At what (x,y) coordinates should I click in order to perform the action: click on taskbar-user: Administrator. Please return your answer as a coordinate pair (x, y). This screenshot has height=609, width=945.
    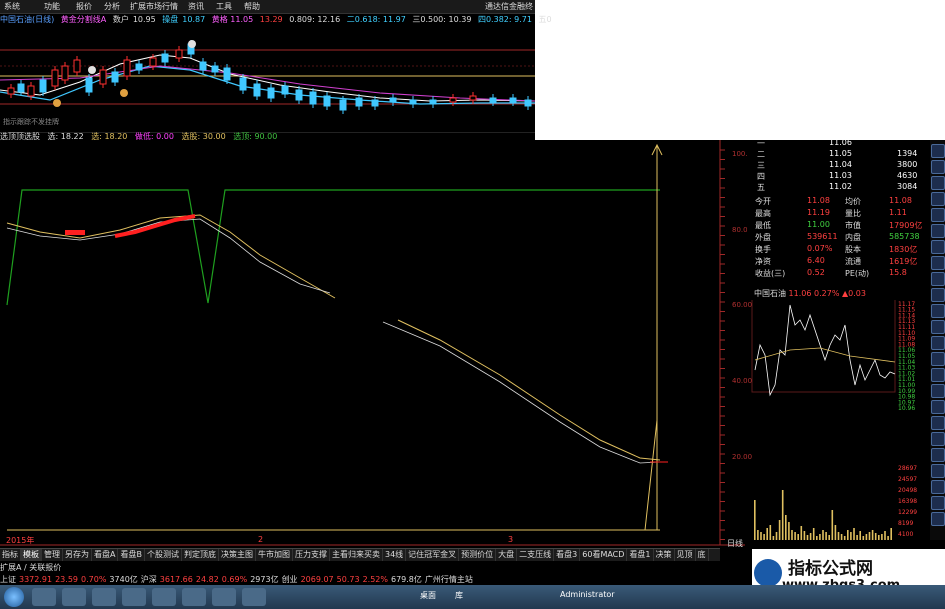
    Looking at the image, I should click on (587, 594).